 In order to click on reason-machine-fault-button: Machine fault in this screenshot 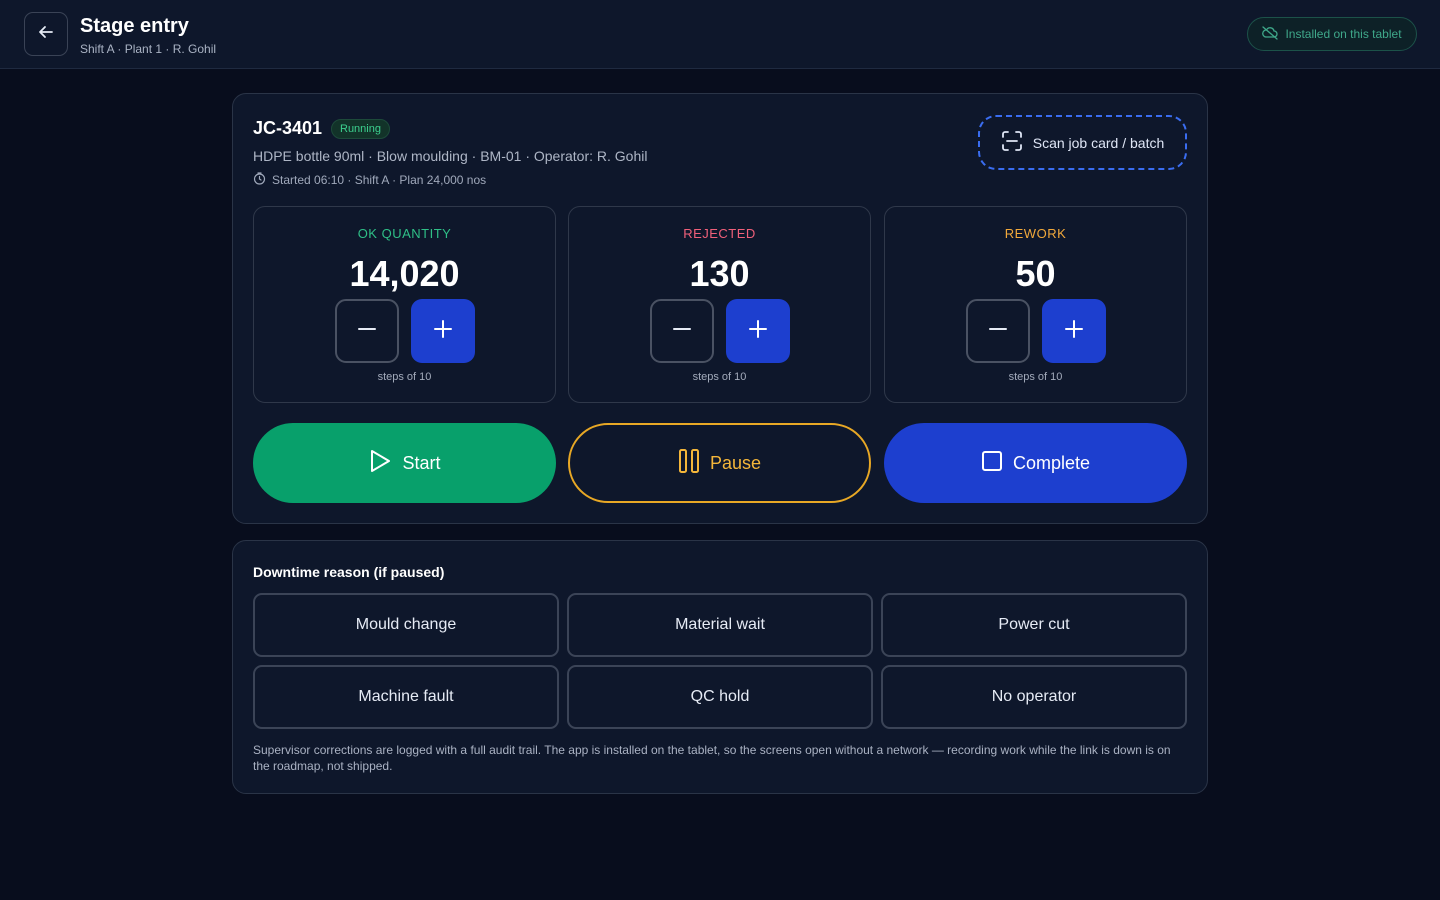, I will do `click(406, 697)`.